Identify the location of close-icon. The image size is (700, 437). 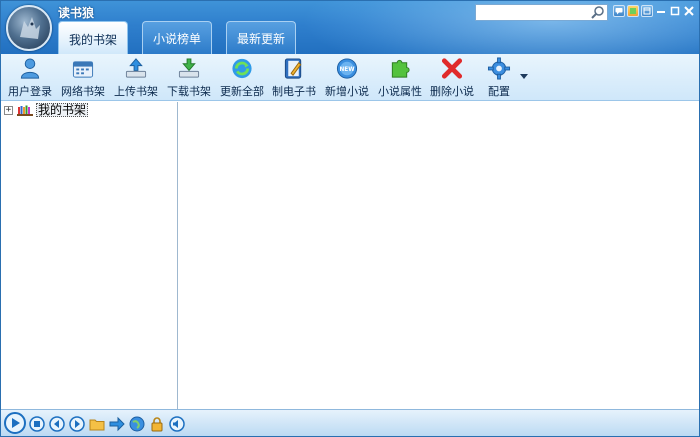
(689, 11).